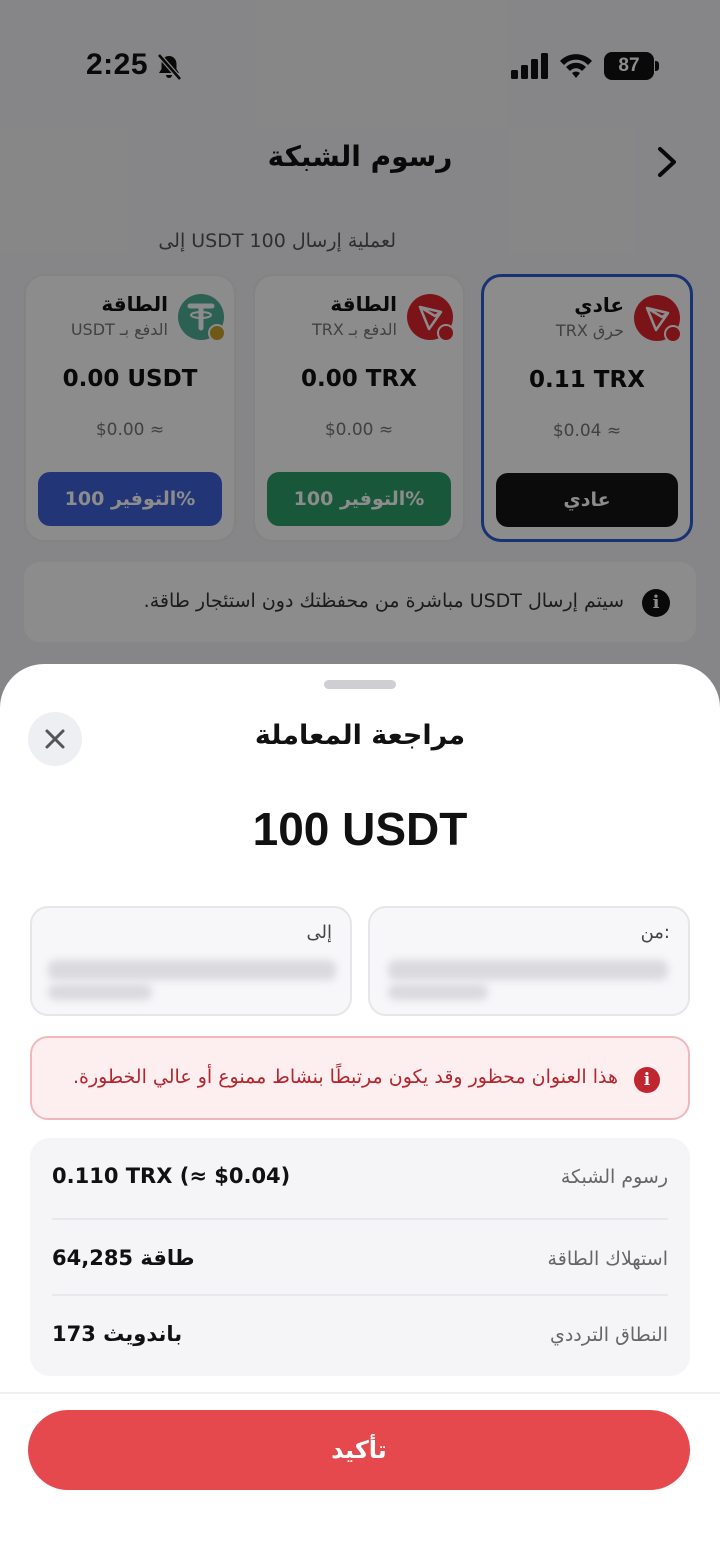  I want to click on to-label: إلى, so click(319, 932).